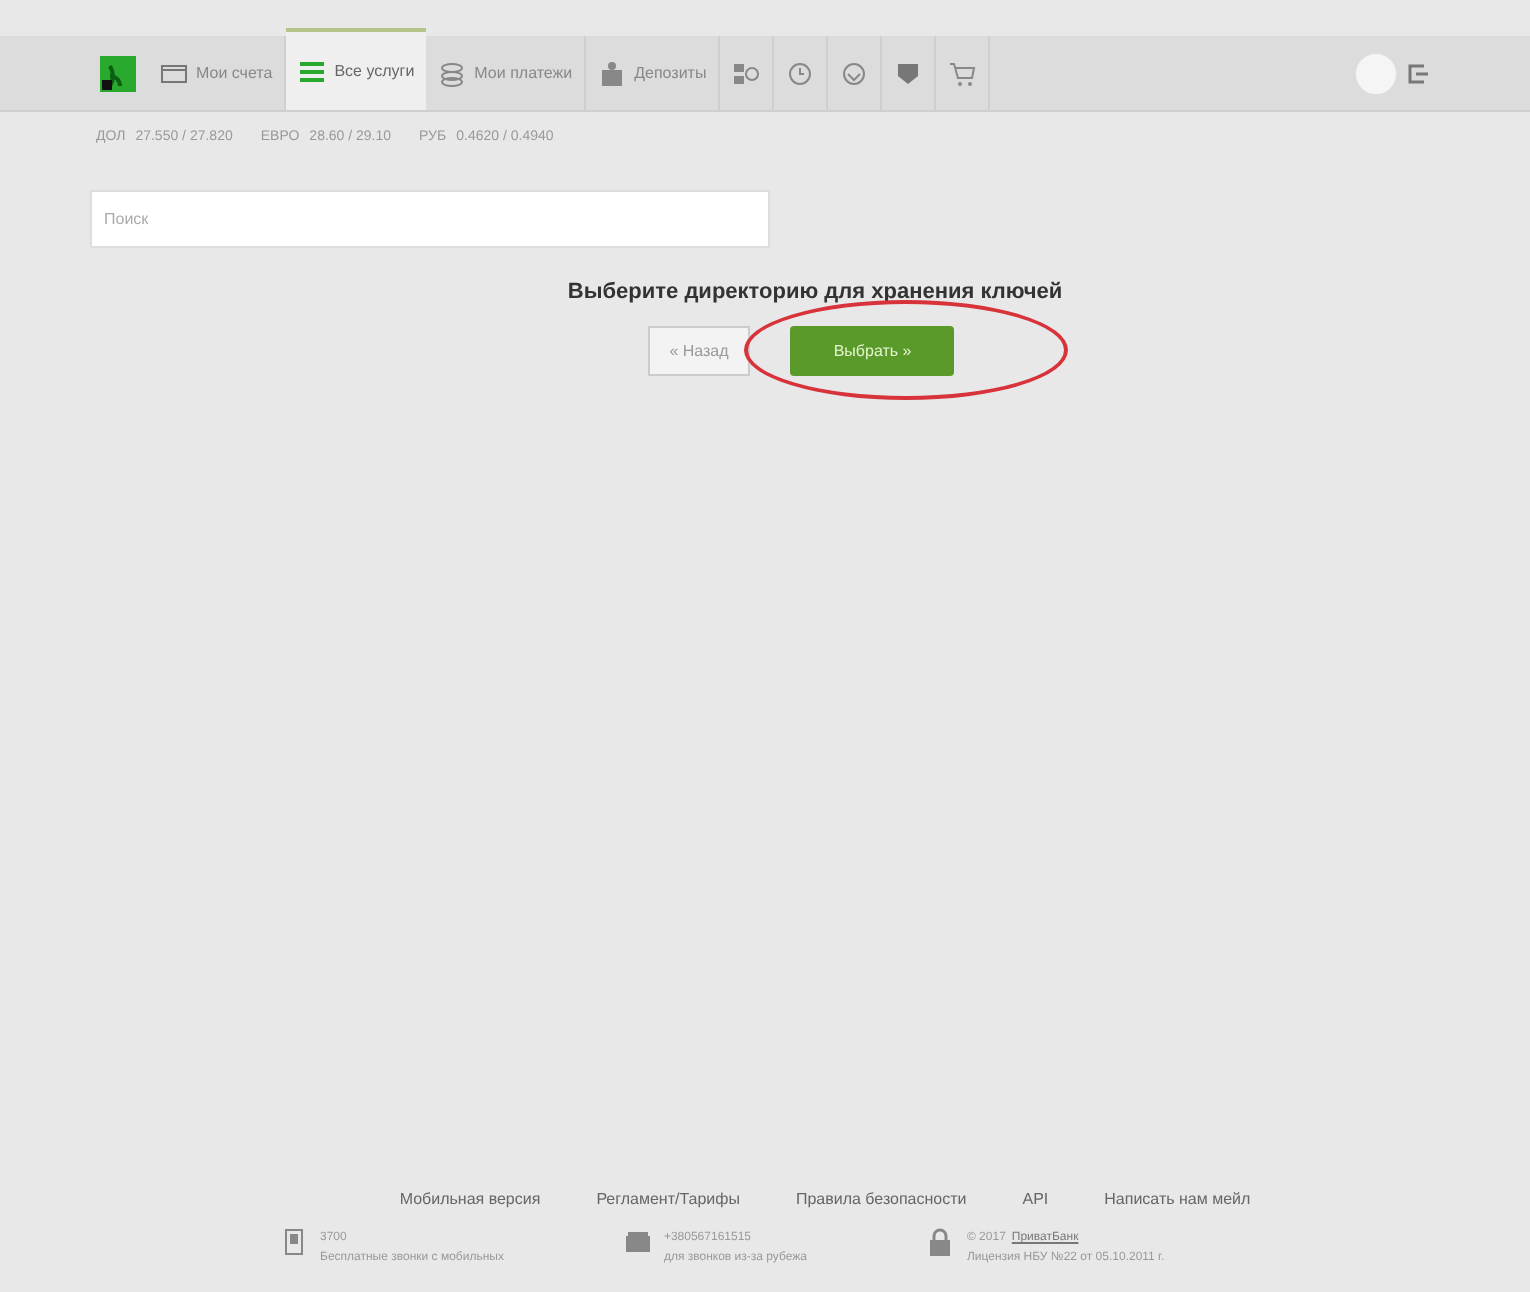 The height and width of the screenshot is (1292, 1530). What do you see at coordinates (612, 73) in the screenshot?
I see `bag-icon` at bounding box center [612, 73].